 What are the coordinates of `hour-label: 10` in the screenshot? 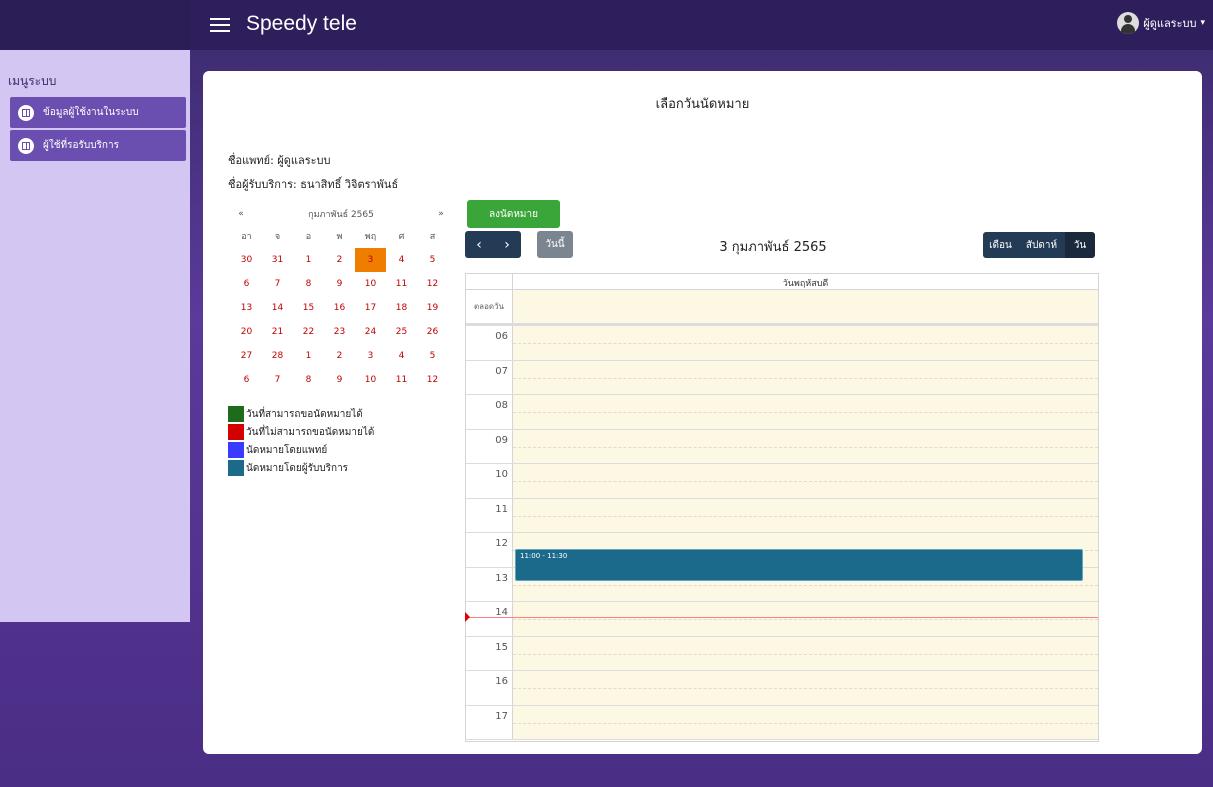 It's located at (489, 481).